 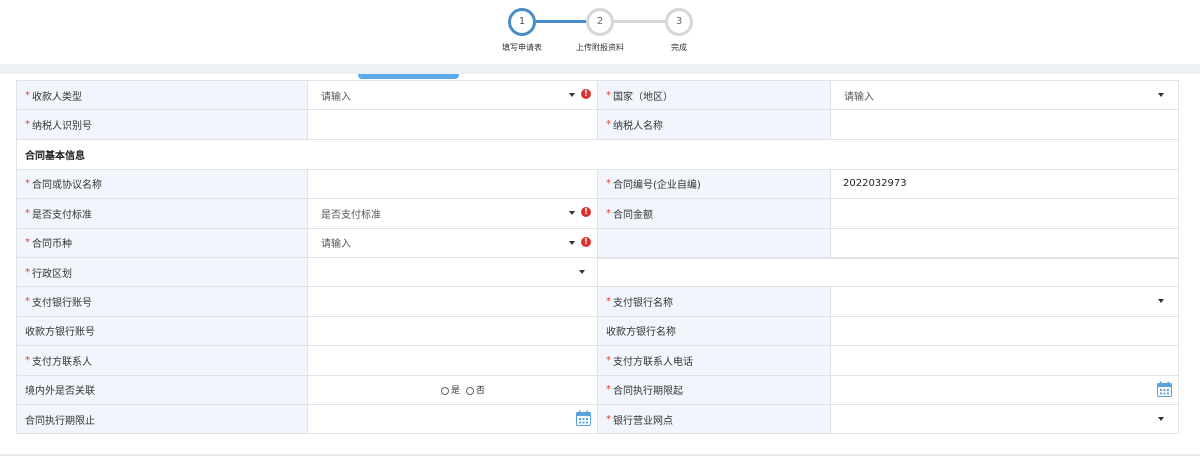 I want to click on contract-amount-label: * 合同金额, so click(x=713, y=213).